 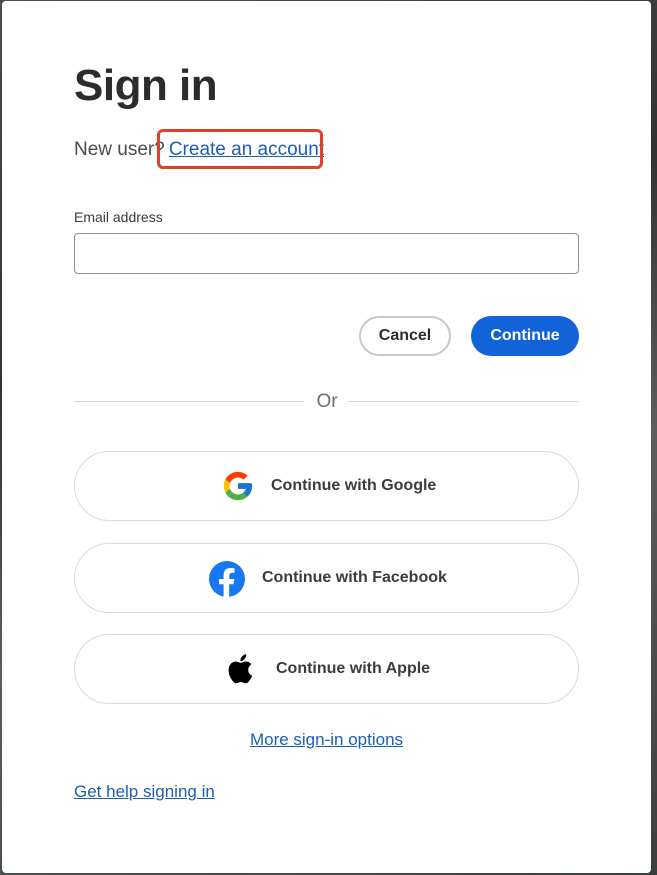 I want to click on get-help-signing-in-link: Get help signing in, so click(x=144, y=792).